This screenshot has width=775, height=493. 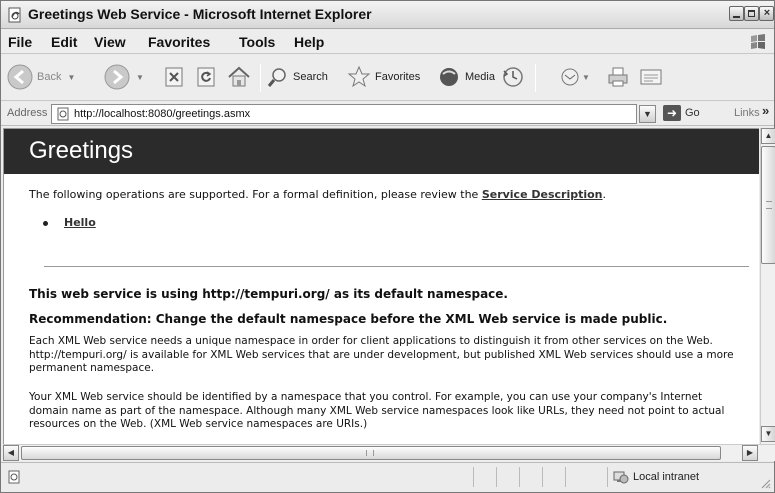 I want to click on print-button, so click(x=618, y=77).